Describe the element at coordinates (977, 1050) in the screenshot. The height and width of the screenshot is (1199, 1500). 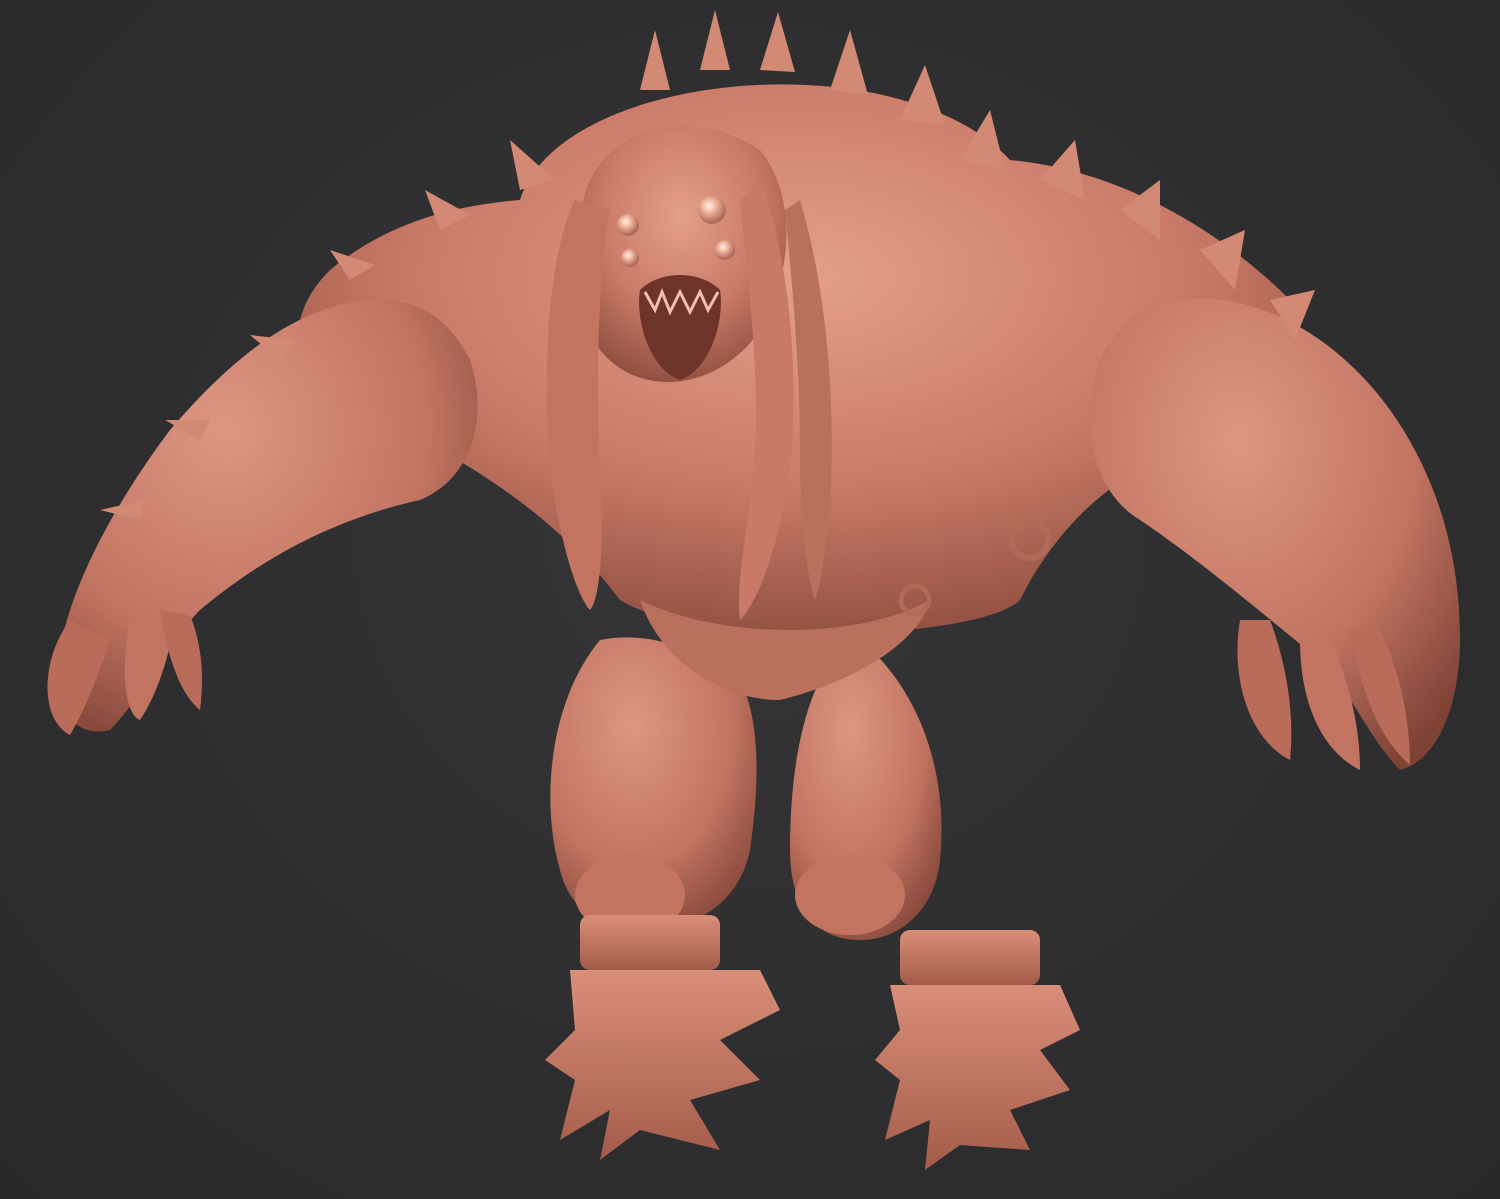
I see `right-boot` at that location.